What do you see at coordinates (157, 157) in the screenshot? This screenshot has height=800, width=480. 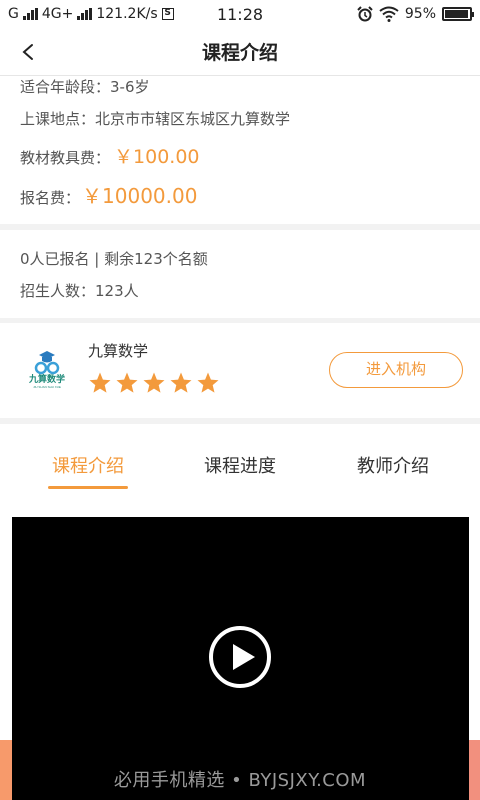 I see `material-fee-price: ￥100.00` at bounding box center [157, 157].